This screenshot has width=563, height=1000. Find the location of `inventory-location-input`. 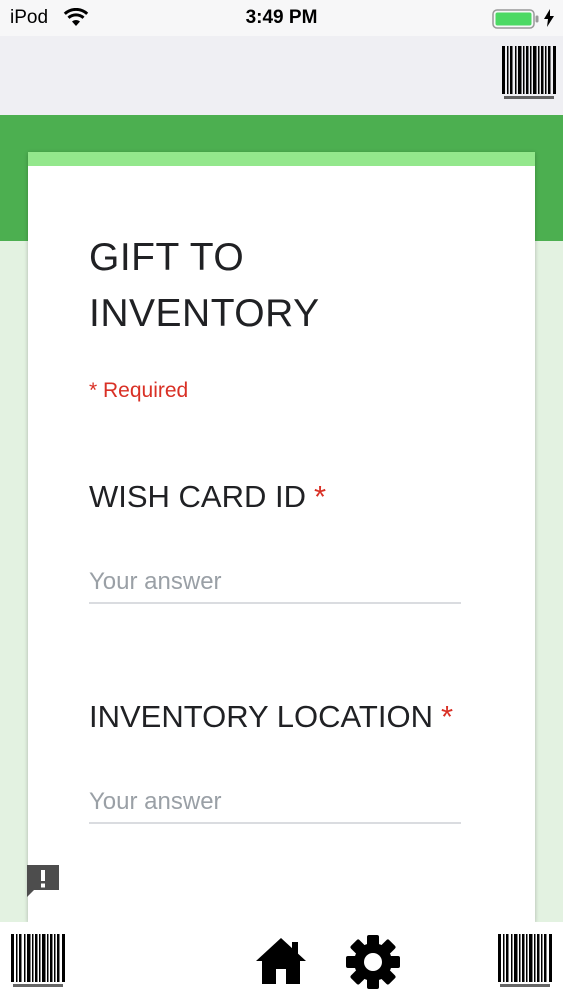

inventory-location-input is located at coordinates (275, 803).